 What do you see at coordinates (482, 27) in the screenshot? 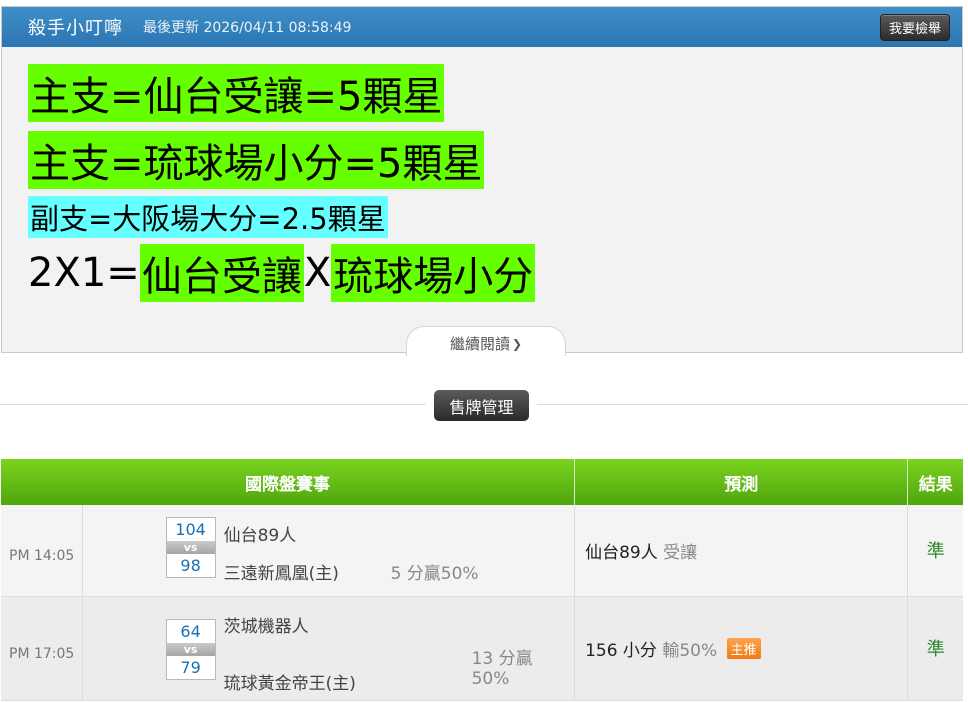
I see `notice-header: 殺手小叮嚀 最後更新 2026/04/11 08:58:49 我要檢舉` at bounding box center [482, 27].